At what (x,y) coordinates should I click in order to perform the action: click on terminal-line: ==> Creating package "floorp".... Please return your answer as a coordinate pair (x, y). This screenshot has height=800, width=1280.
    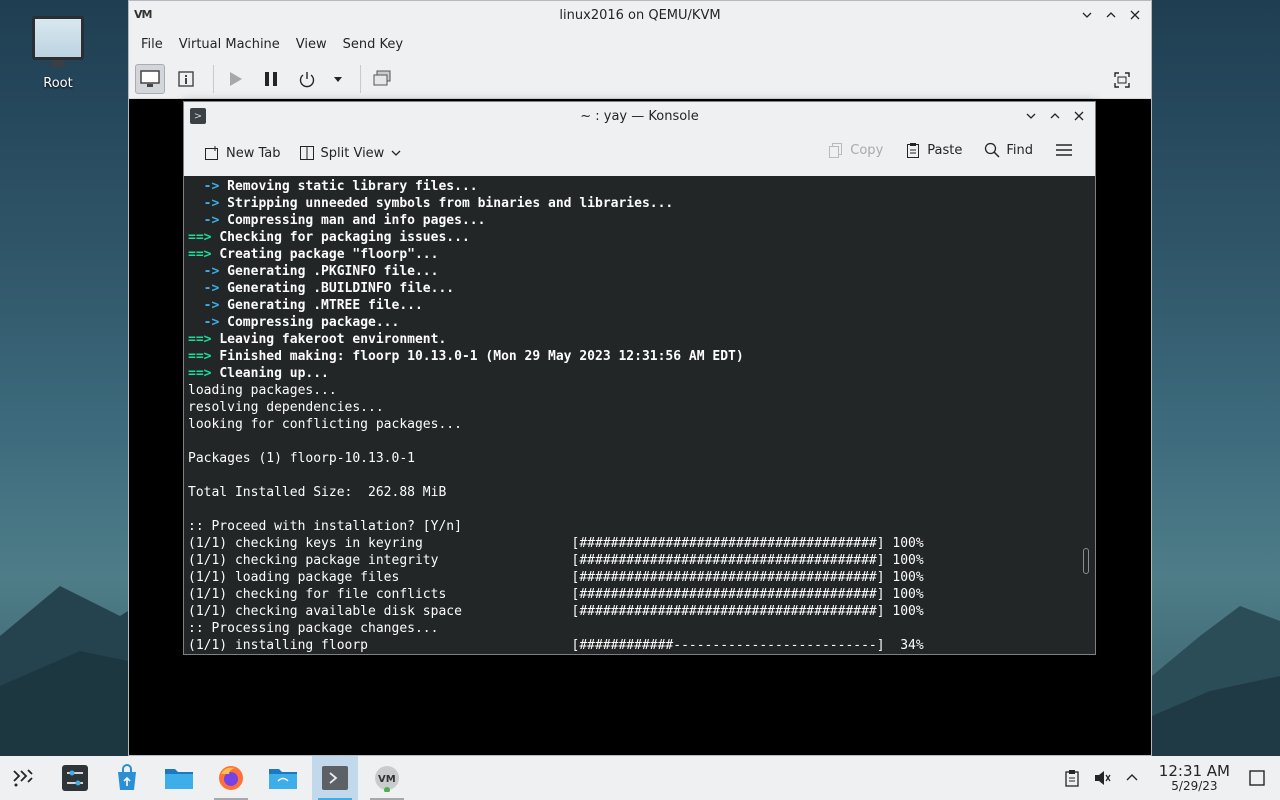
    Looking at the image, I should click on (639, 254).